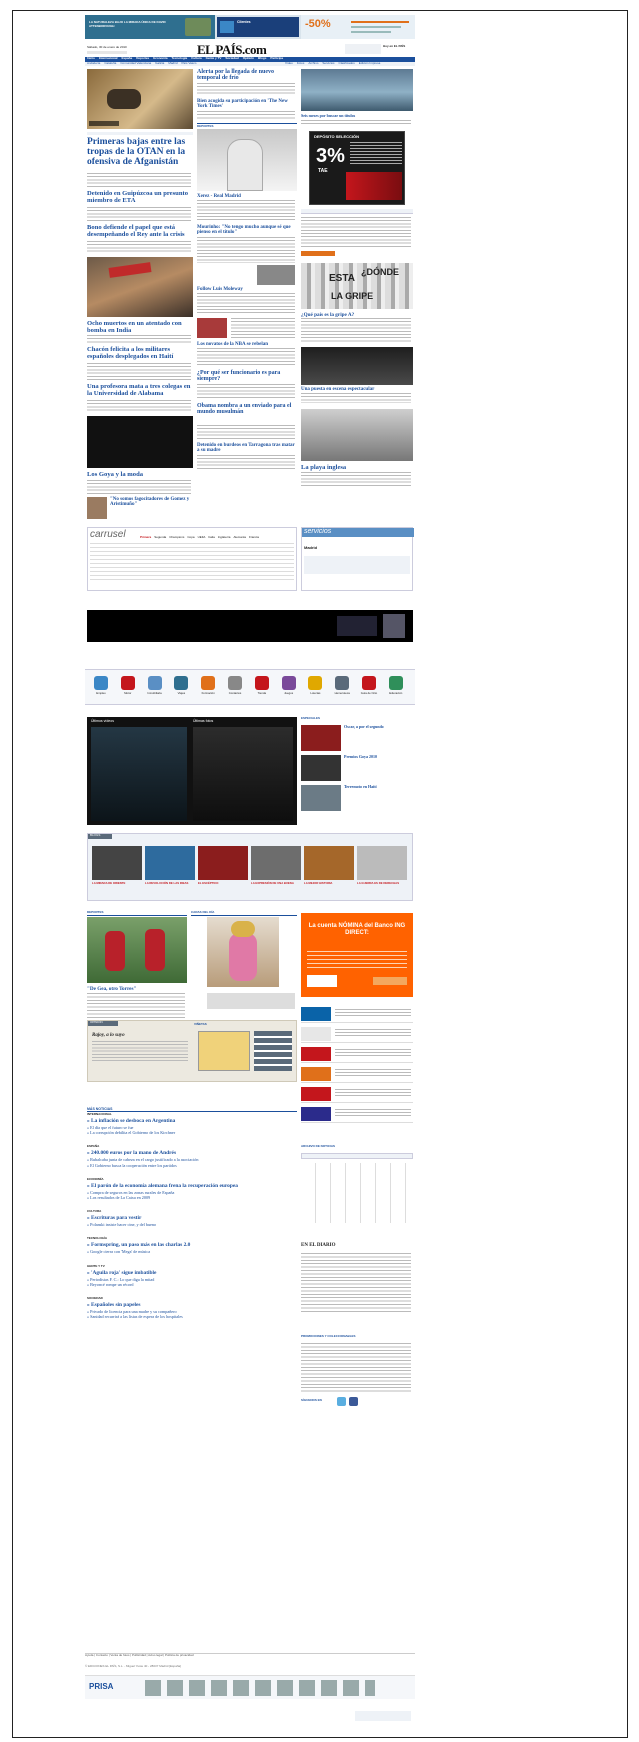 The image size is (639, 1742). What do you see at coordinates (276, 865) in the screenshot?
I see `blog-card-3: LA EXPRESIÓN DE UNA BUENA` at bounding box center [276, 865].